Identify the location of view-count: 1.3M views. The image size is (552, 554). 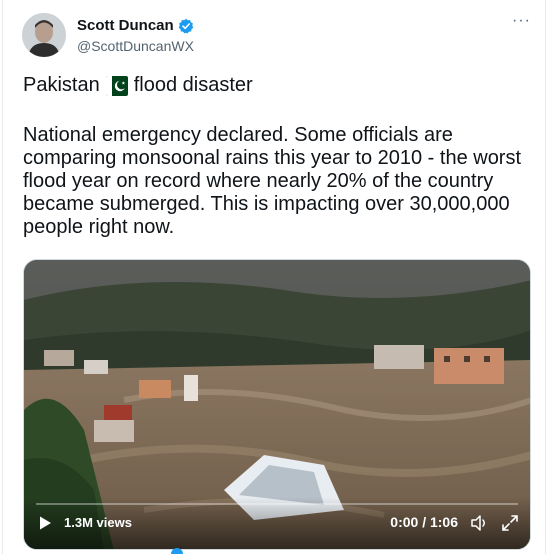
(98, 522).